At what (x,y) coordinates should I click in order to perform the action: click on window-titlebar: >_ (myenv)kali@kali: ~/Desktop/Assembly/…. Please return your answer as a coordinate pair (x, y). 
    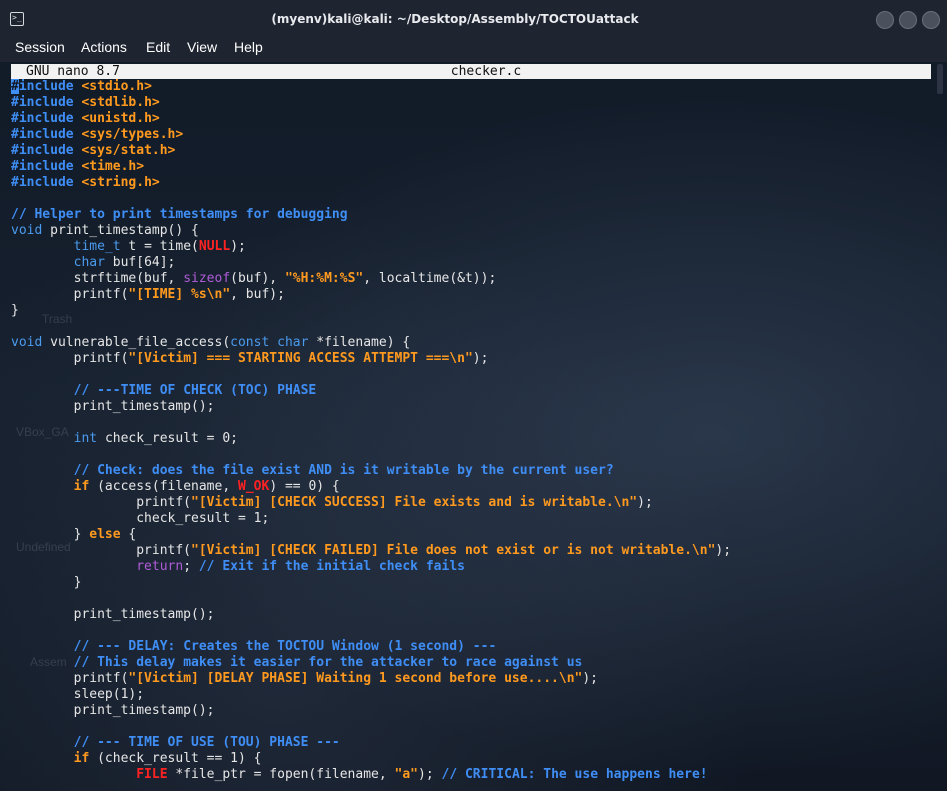
    Looking at the image, I should click on (473, 19).